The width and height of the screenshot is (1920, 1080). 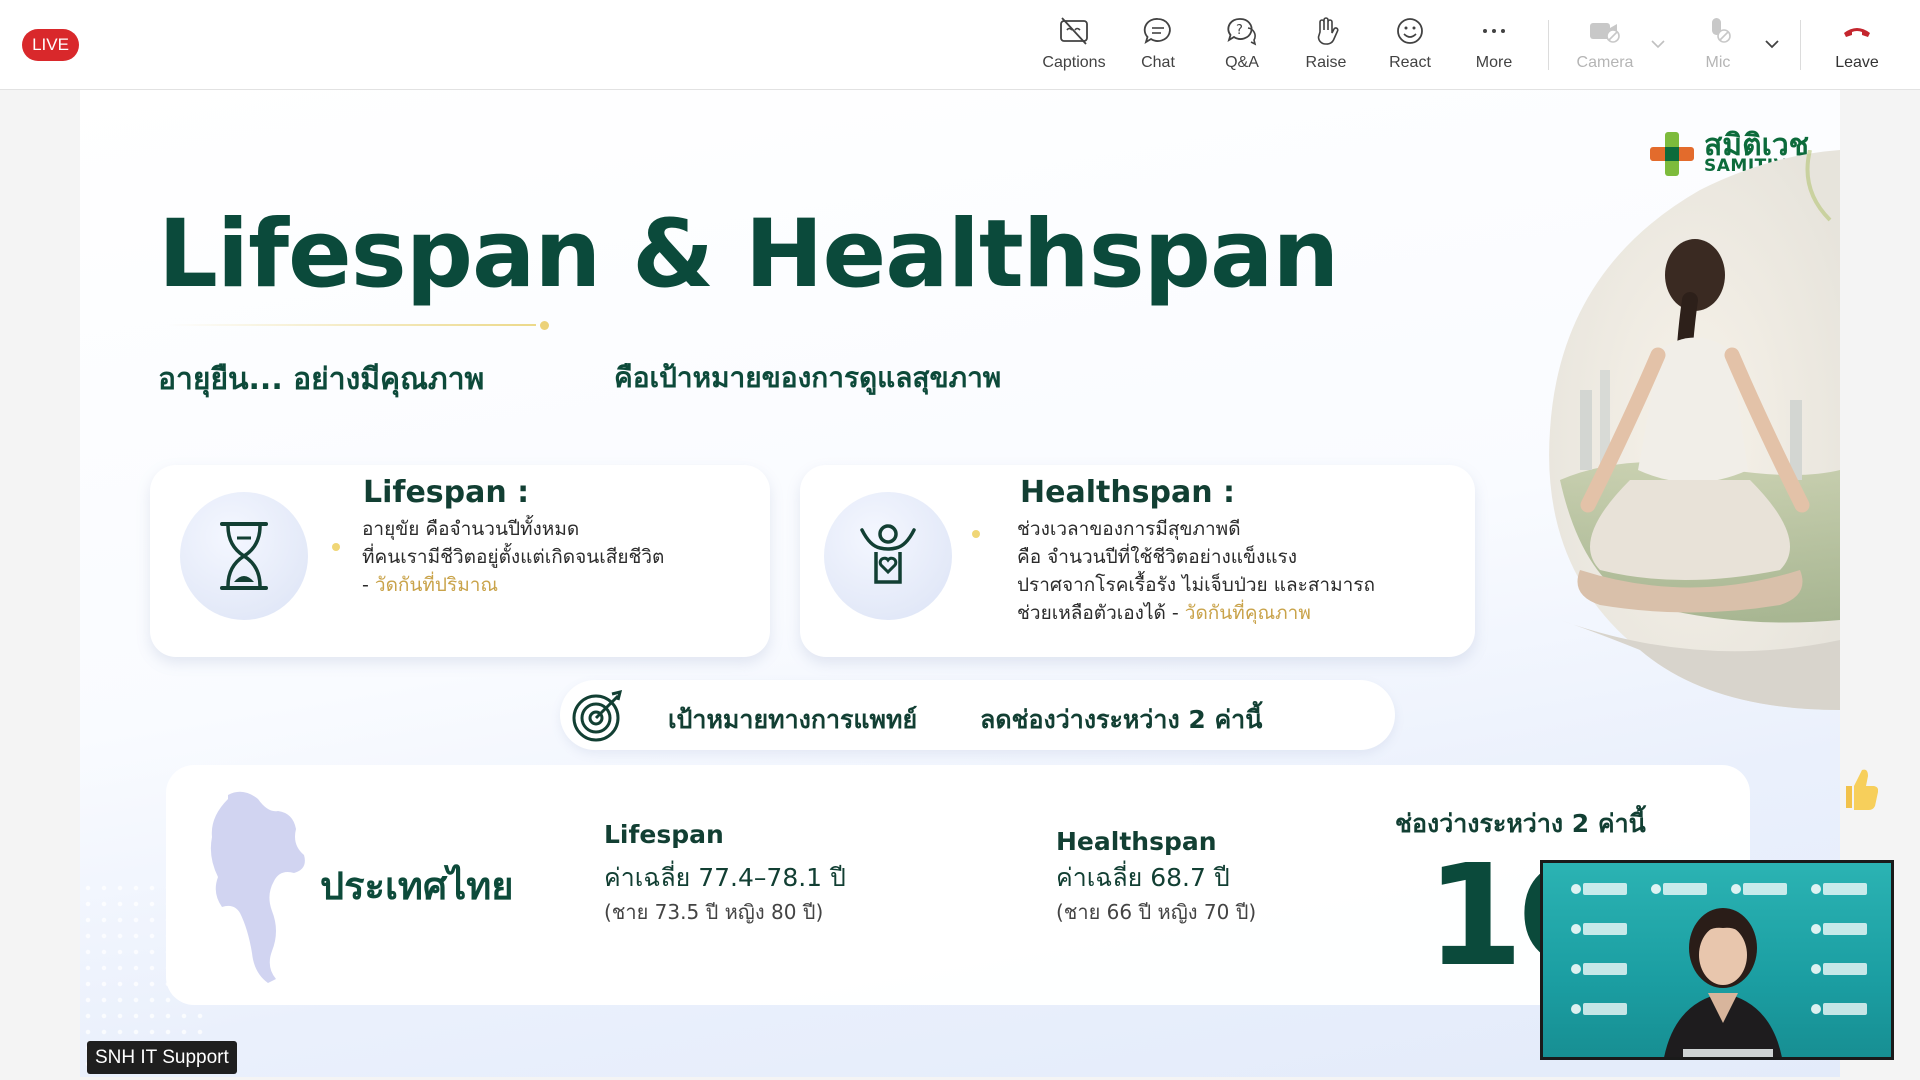 What do you see at coordinates (725, 877) in the screenshot?
I see `thai-lifespan-average: ค่าเฉลี่ย 77.4–78.1 ปี` at bounding box center [725, 877].